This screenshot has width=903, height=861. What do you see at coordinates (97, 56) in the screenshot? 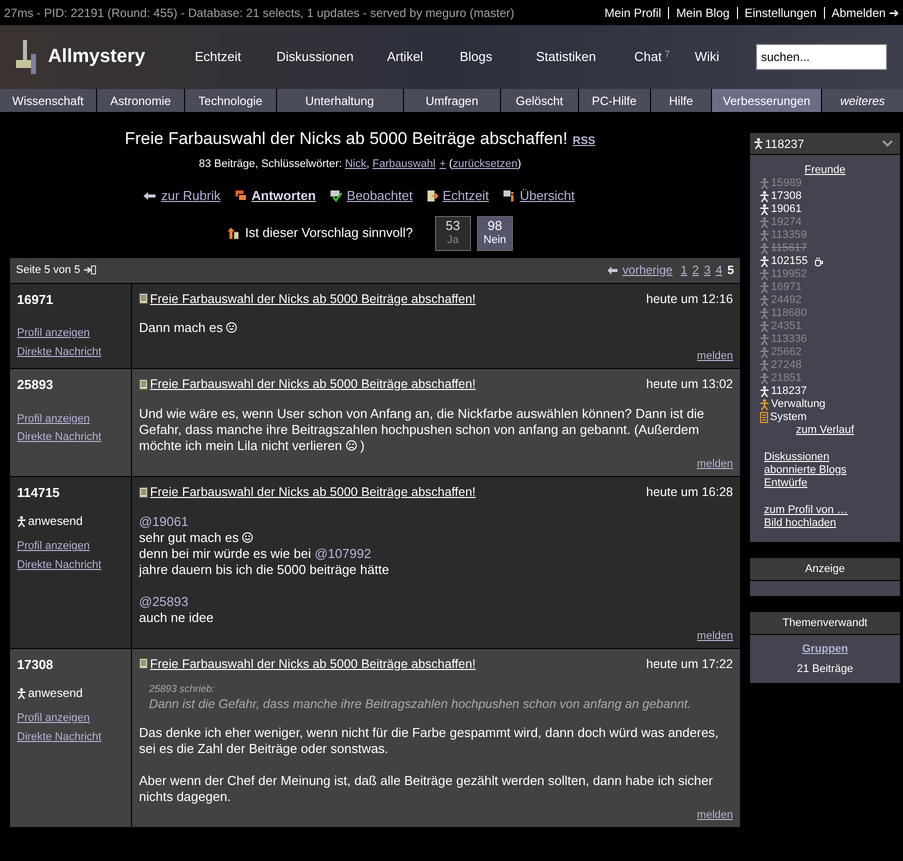
I see `site-logo-text: Allmystery` at bounding box center [97, 56].